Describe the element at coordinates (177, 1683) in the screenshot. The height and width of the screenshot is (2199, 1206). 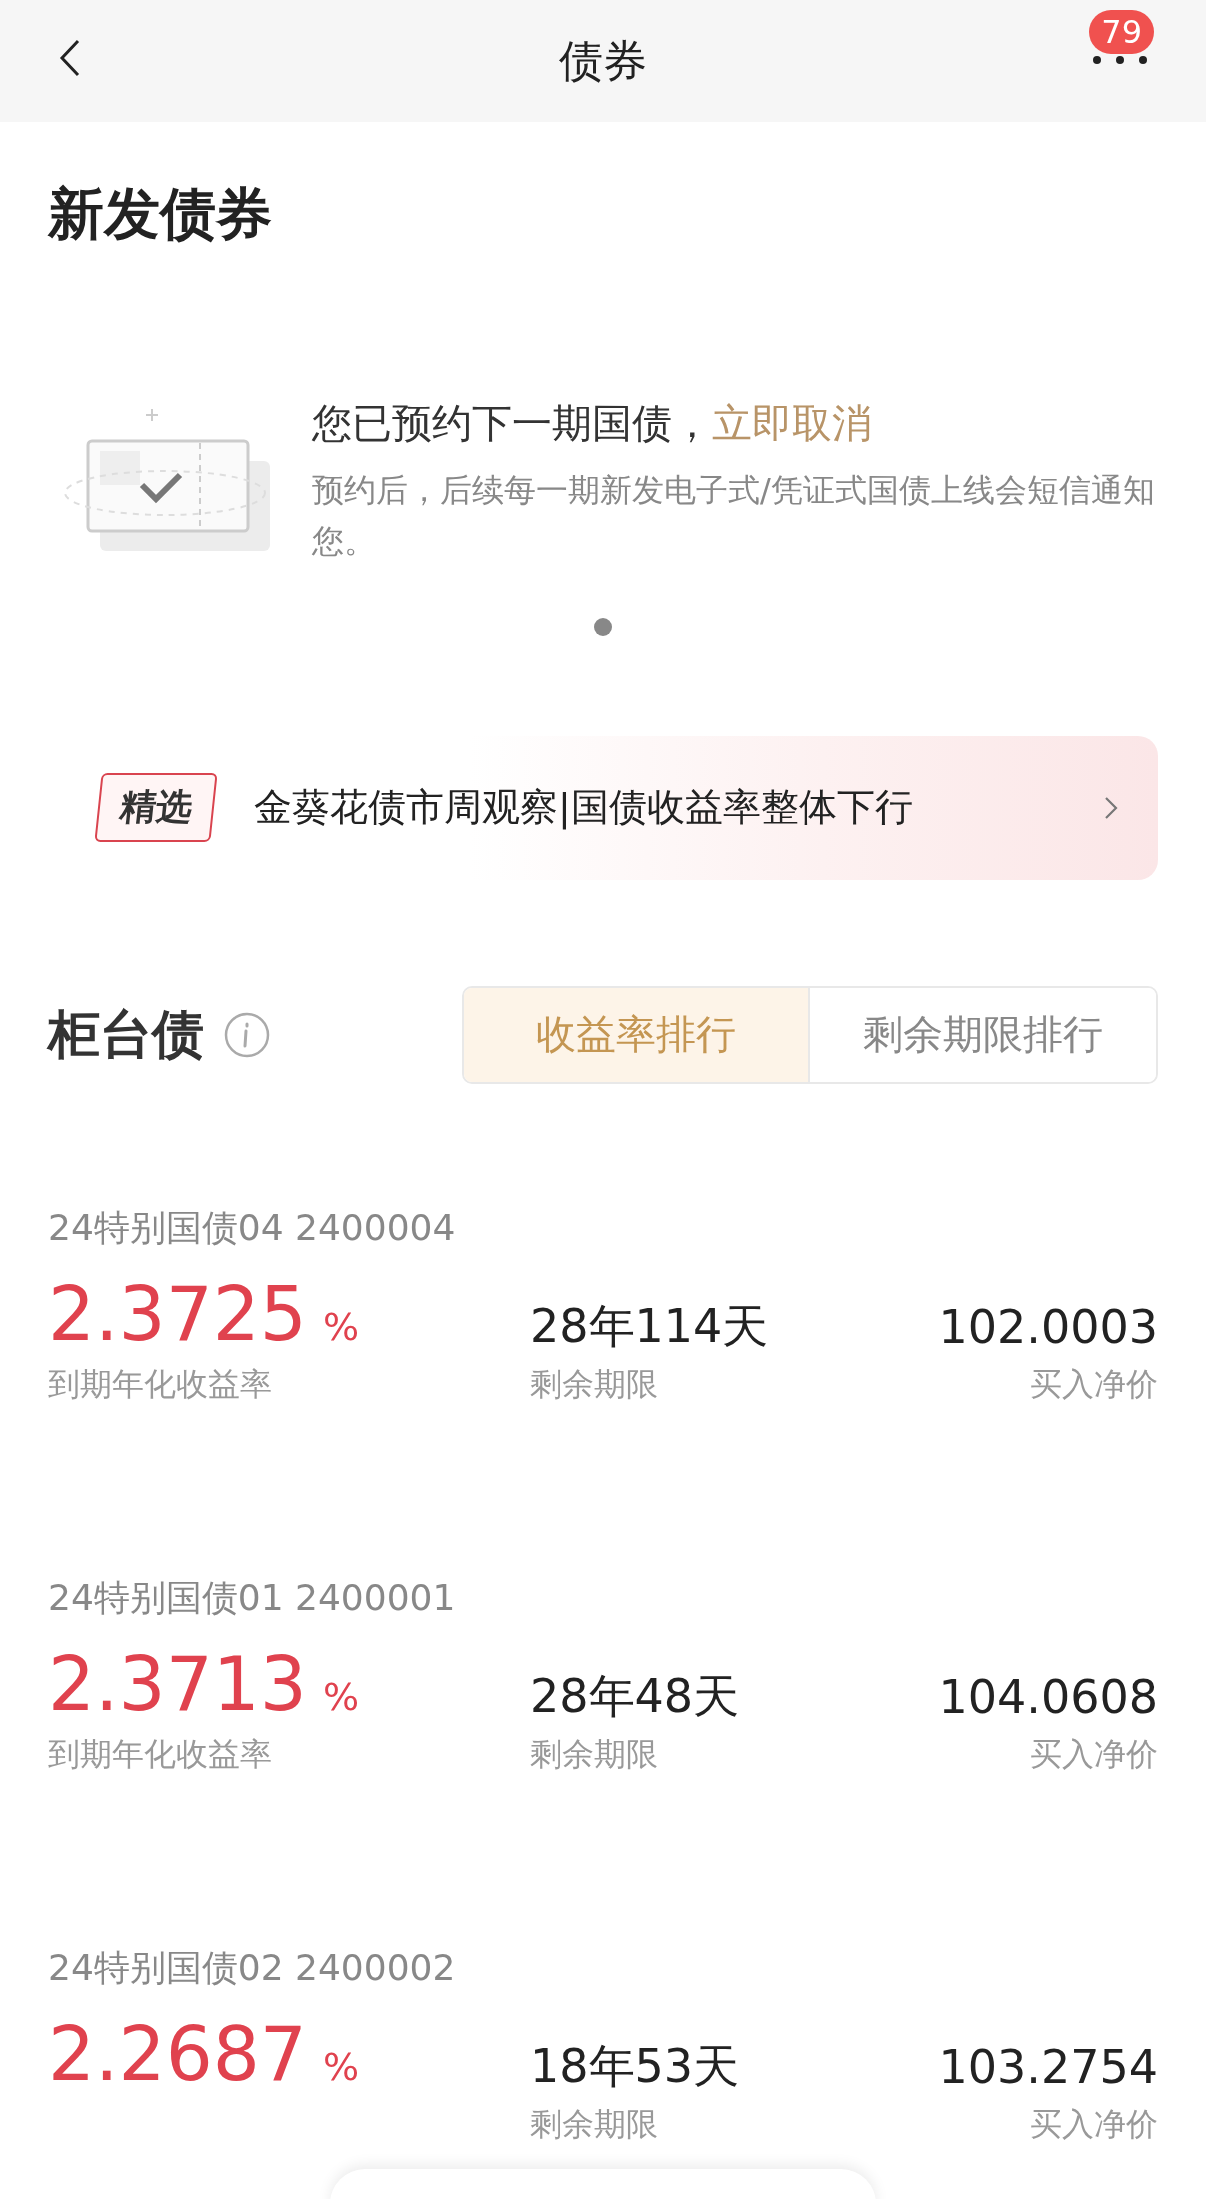
I see `yield-value: 2.3713` at that location.